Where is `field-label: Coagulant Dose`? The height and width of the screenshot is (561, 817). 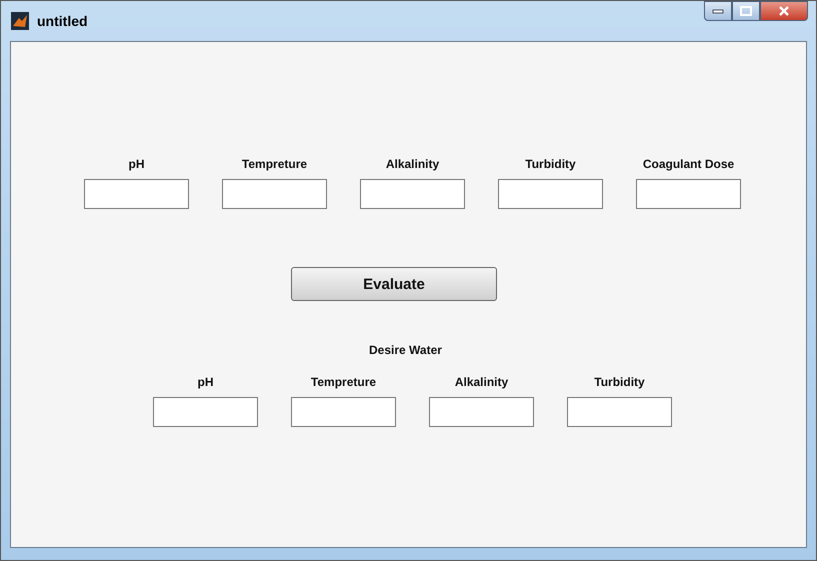 field-label: Coagulant Dose is located at coordinates (688, 164).